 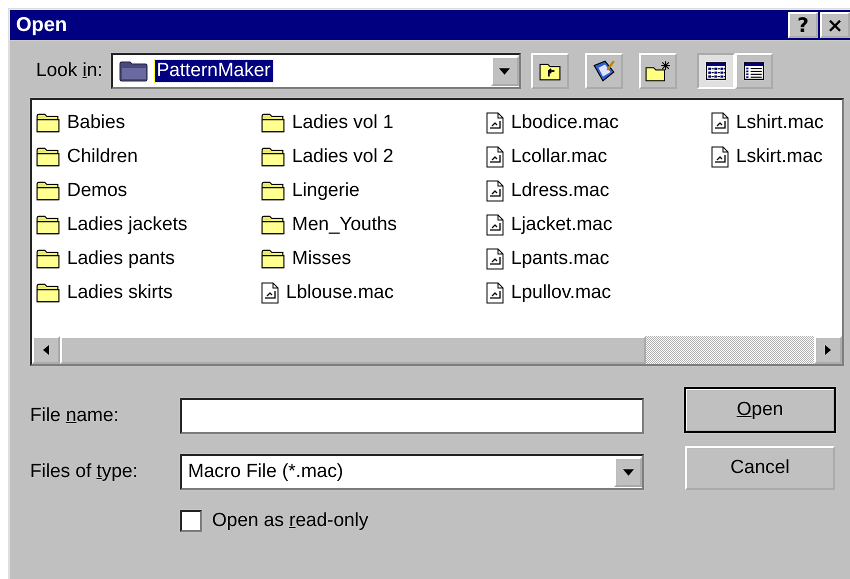 What do you see at coordinates (148, 123) in the screenshot?
I see `folder-item: Babies` at bounding box center [148, 123].